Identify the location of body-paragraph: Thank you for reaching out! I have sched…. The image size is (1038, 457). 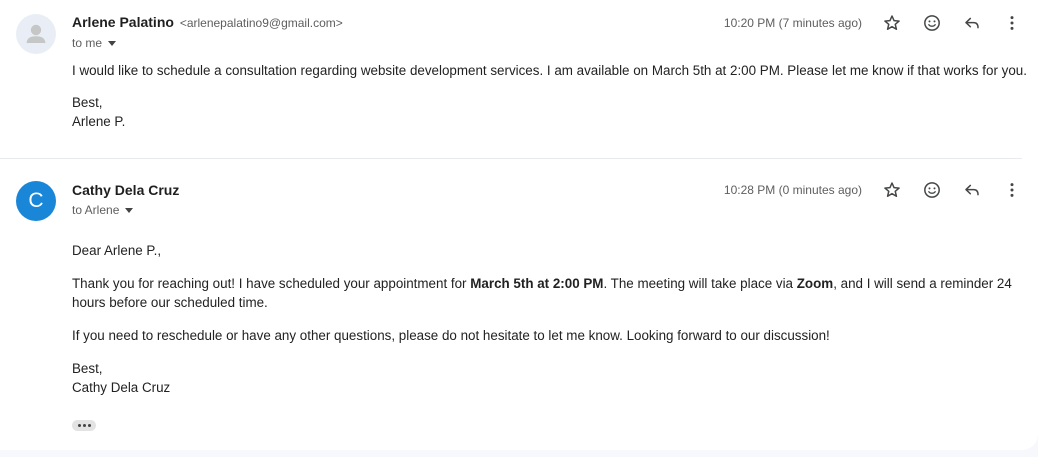
(550, 293).